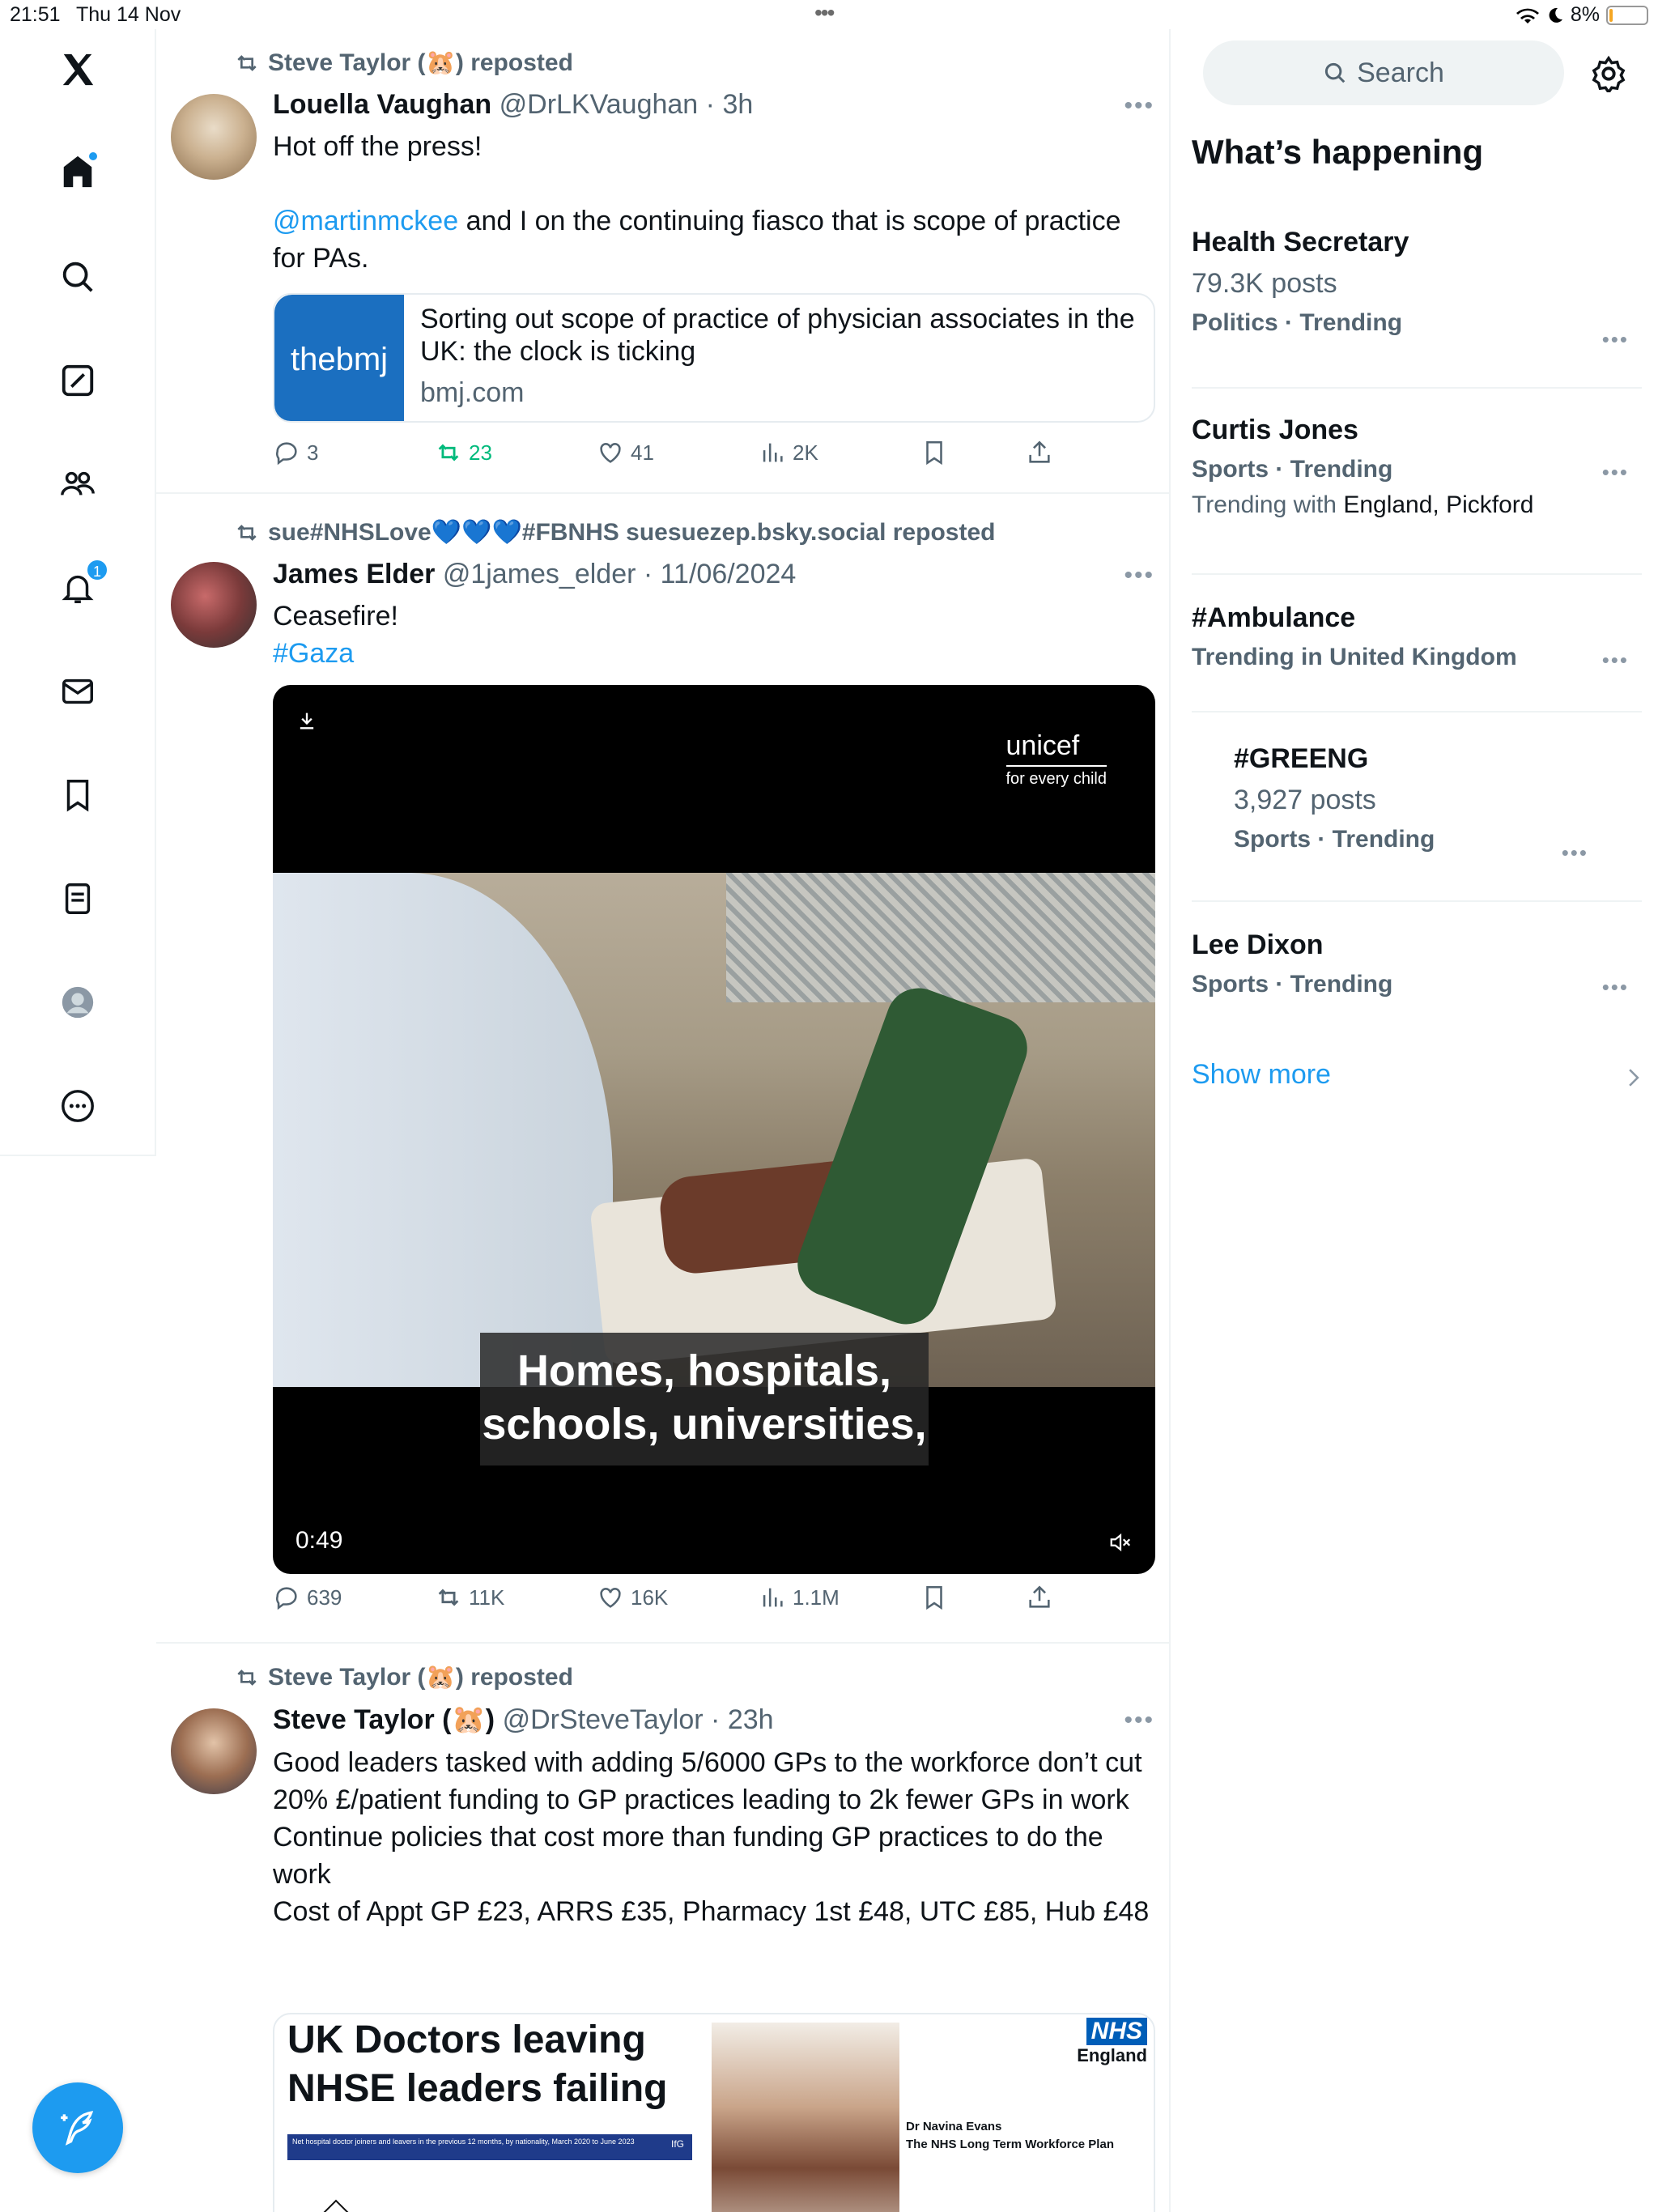 Image resolution: width=1658 pixels, height=2212 pixels. Describe the element at coordinates (286, 1599) in the screenshot. I see `reply-icon` at that location.